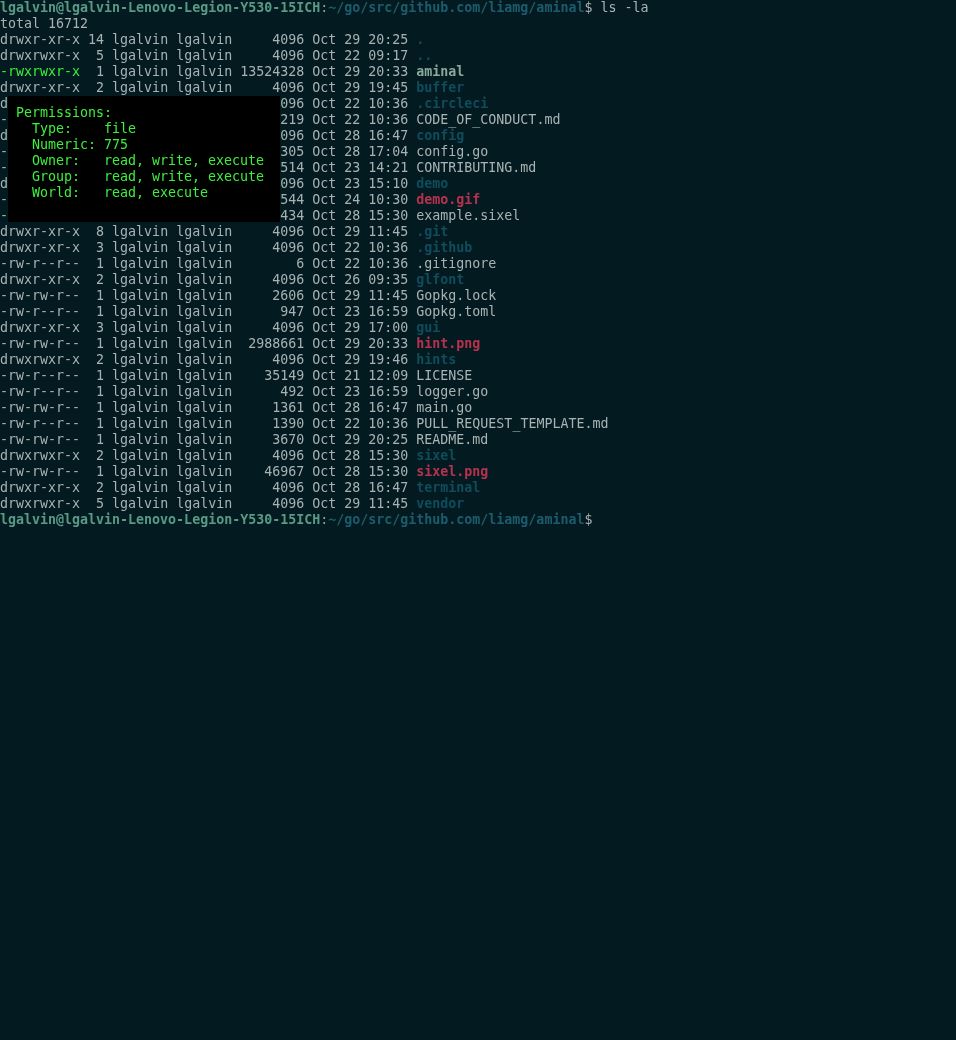 This screenshot has width=956, height=1040. What do you see at coordinates (252, 280) in the screenshot?
I see `file-details: 2 lgalvin lgalvin 4096 Oct 26 09:35` at bounding box center [252, 280].